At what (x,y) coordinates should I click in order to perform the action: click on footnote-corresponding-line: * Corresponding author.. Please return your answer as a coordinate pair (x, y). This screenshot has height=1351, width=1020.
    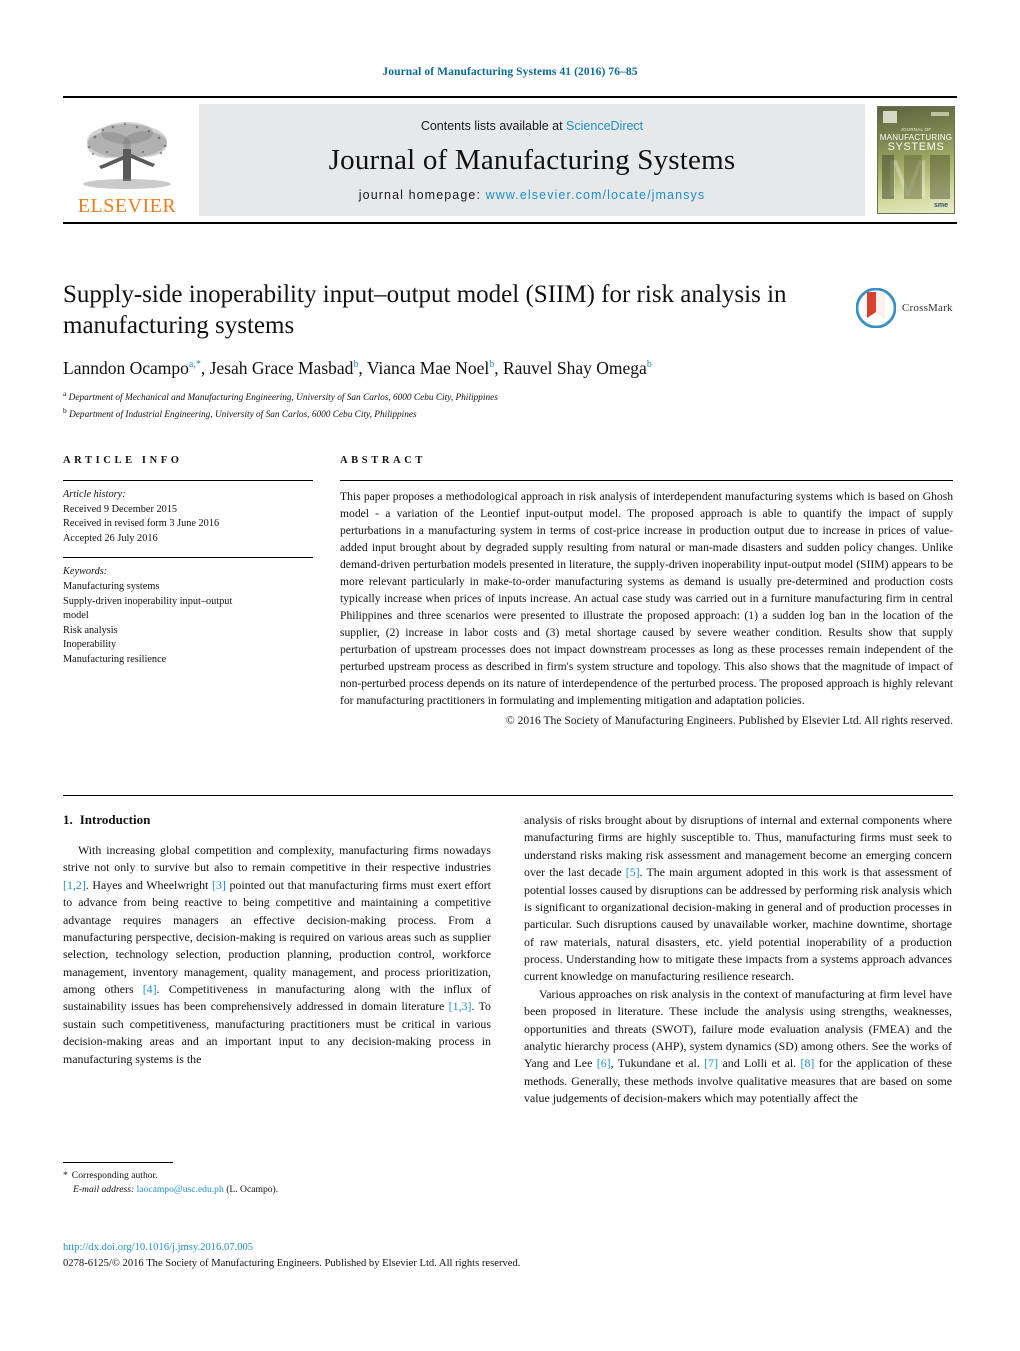
    Looking at the image, I should click on (277, 1176).